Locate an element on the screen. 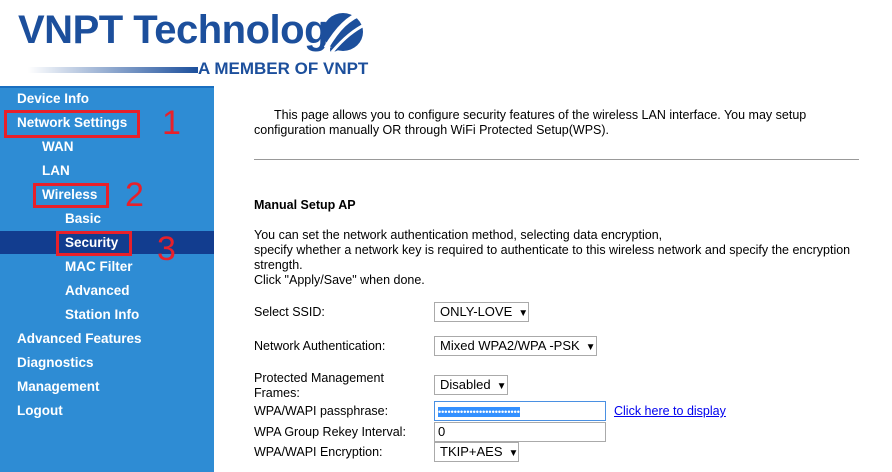 The height and width of the screenshot is (472, 892). nav-mac-filter: MAC Filter is located at coordinates (99, 266).